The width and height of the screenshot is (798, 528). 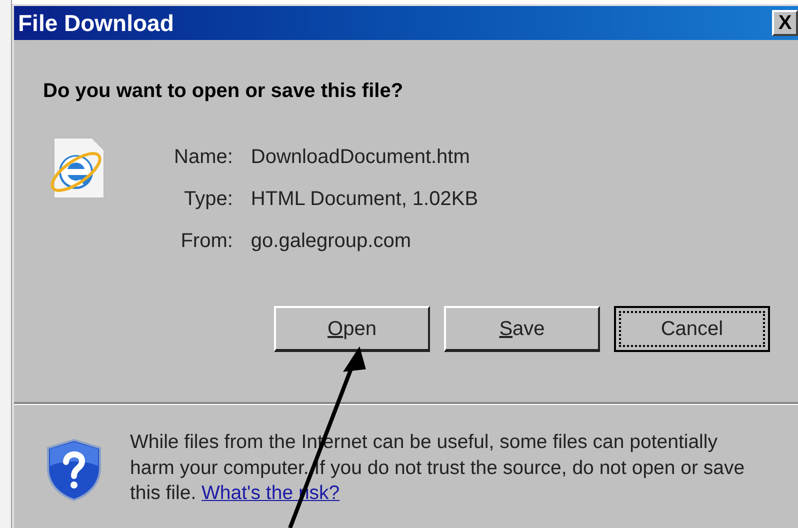 What do you see at coordinates (223, 91) in the screenshot?
I see `dialog-question: Do you want to open or save this file?` at bounding box center [223, 91].